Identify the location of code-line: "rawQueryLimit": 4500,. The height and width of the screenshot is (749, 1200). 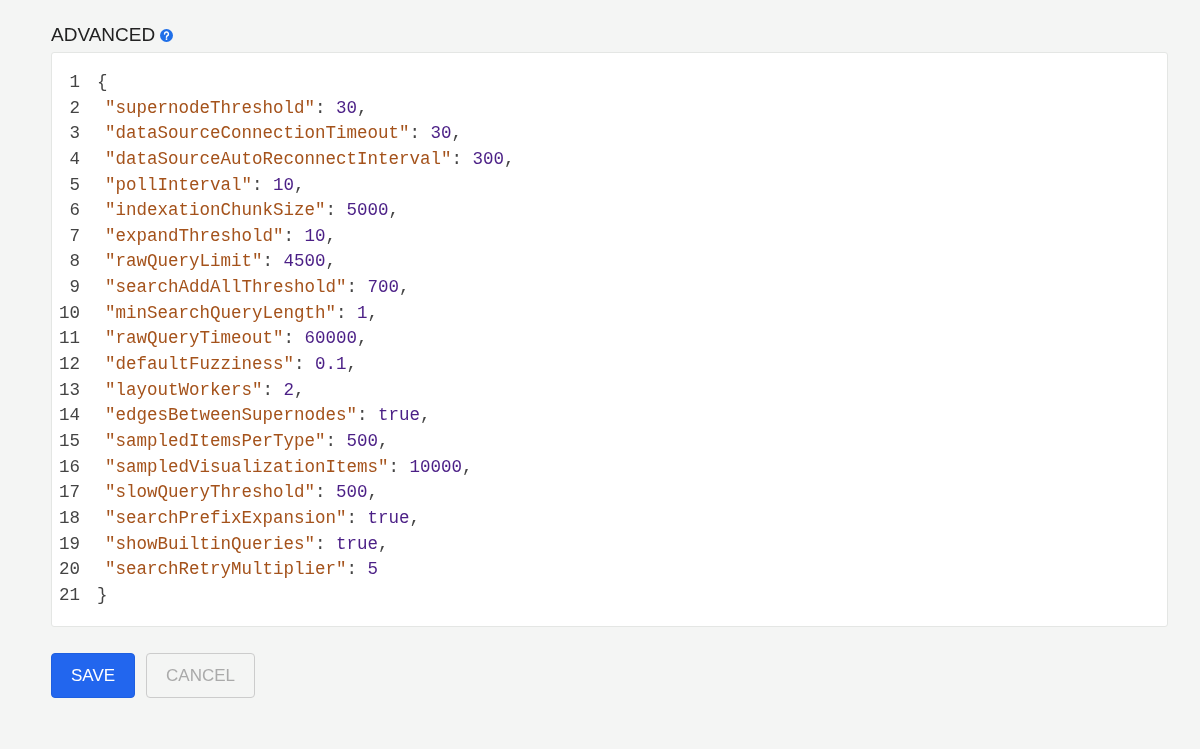
(220, 262).